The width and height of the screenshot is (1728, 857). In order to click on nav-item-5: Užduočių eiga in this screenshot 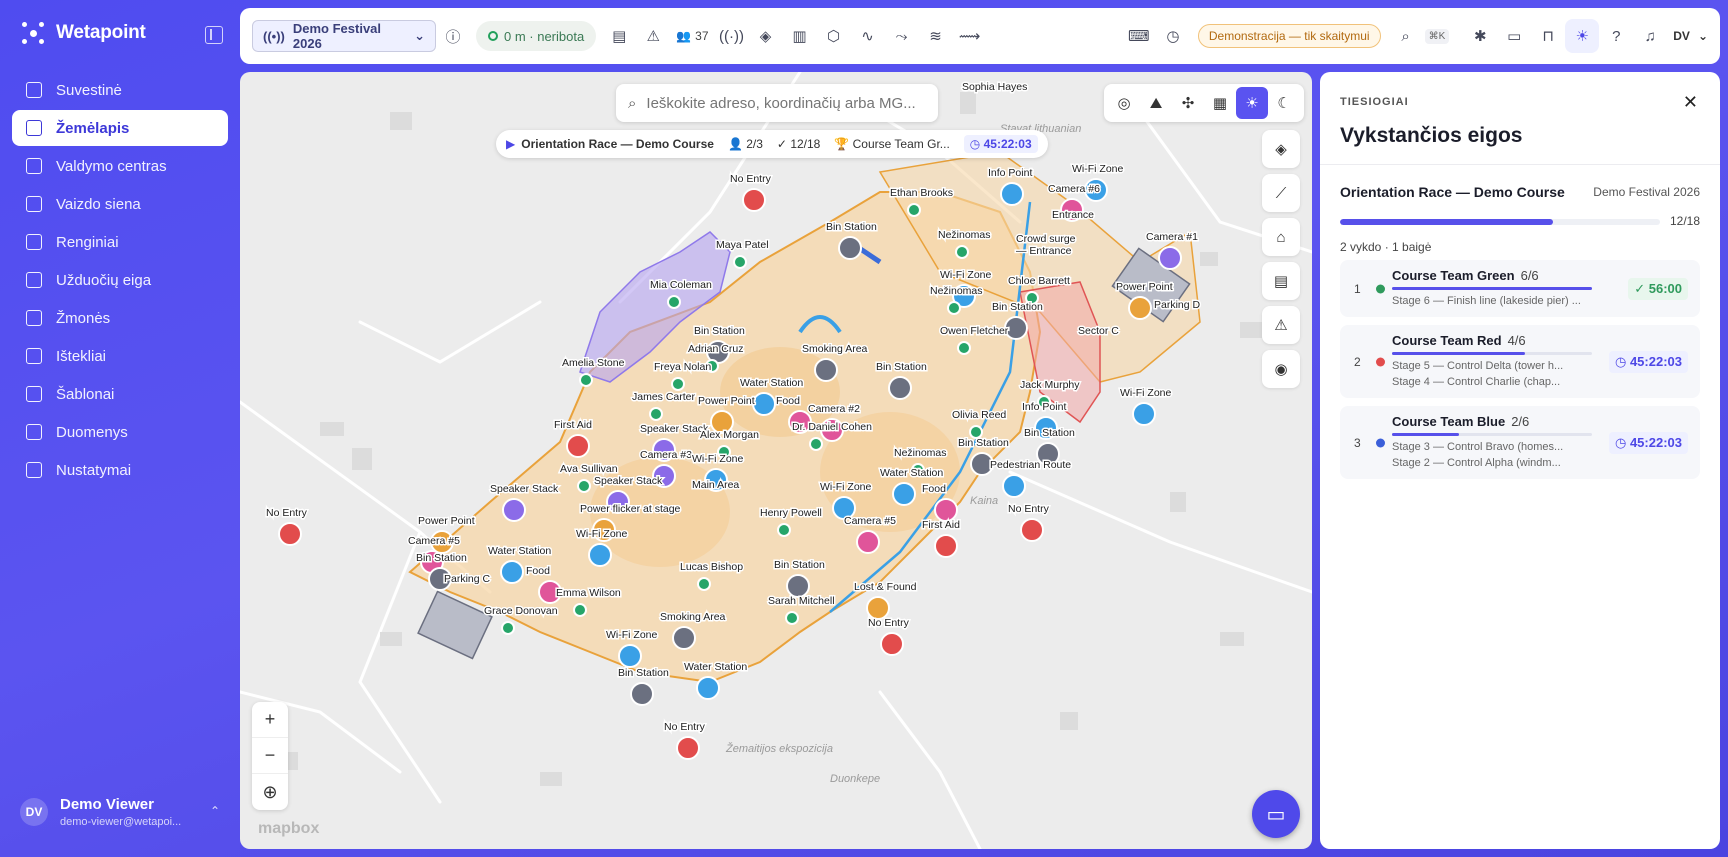, I will do `click(120, 280)`.